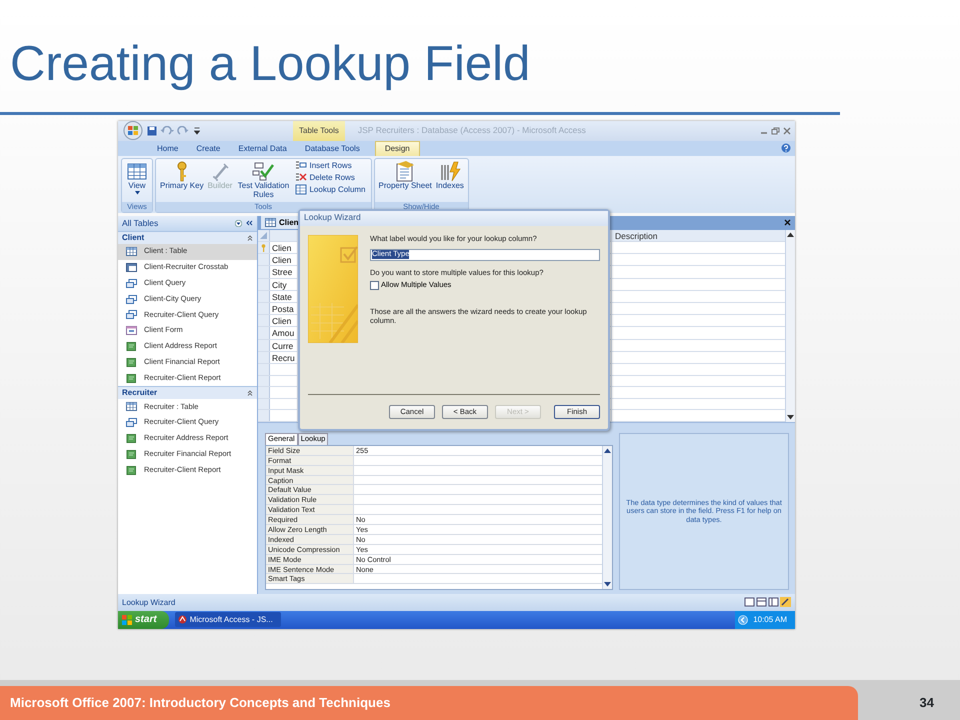 Image resolution: width=960 pixels, height=720 pixels. Describe the element at coordinates (770, 619) in the screenshot. I see `clock: 10:05 AM` at that location.